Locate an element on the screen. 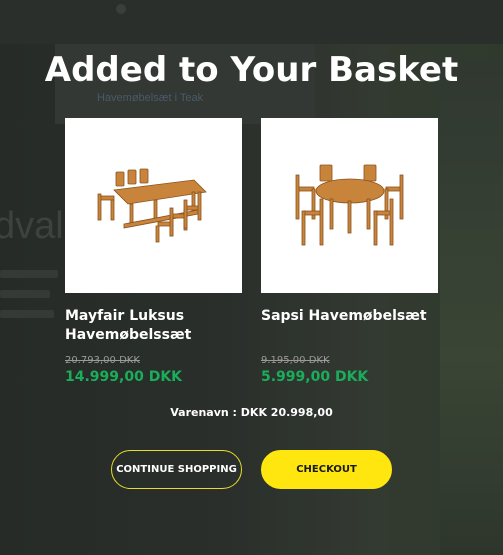 The width and height of the screenshot is (503, 555). background-breadcrumb: Havemøbelsæt i Teak is located at coordinates (150, 98).